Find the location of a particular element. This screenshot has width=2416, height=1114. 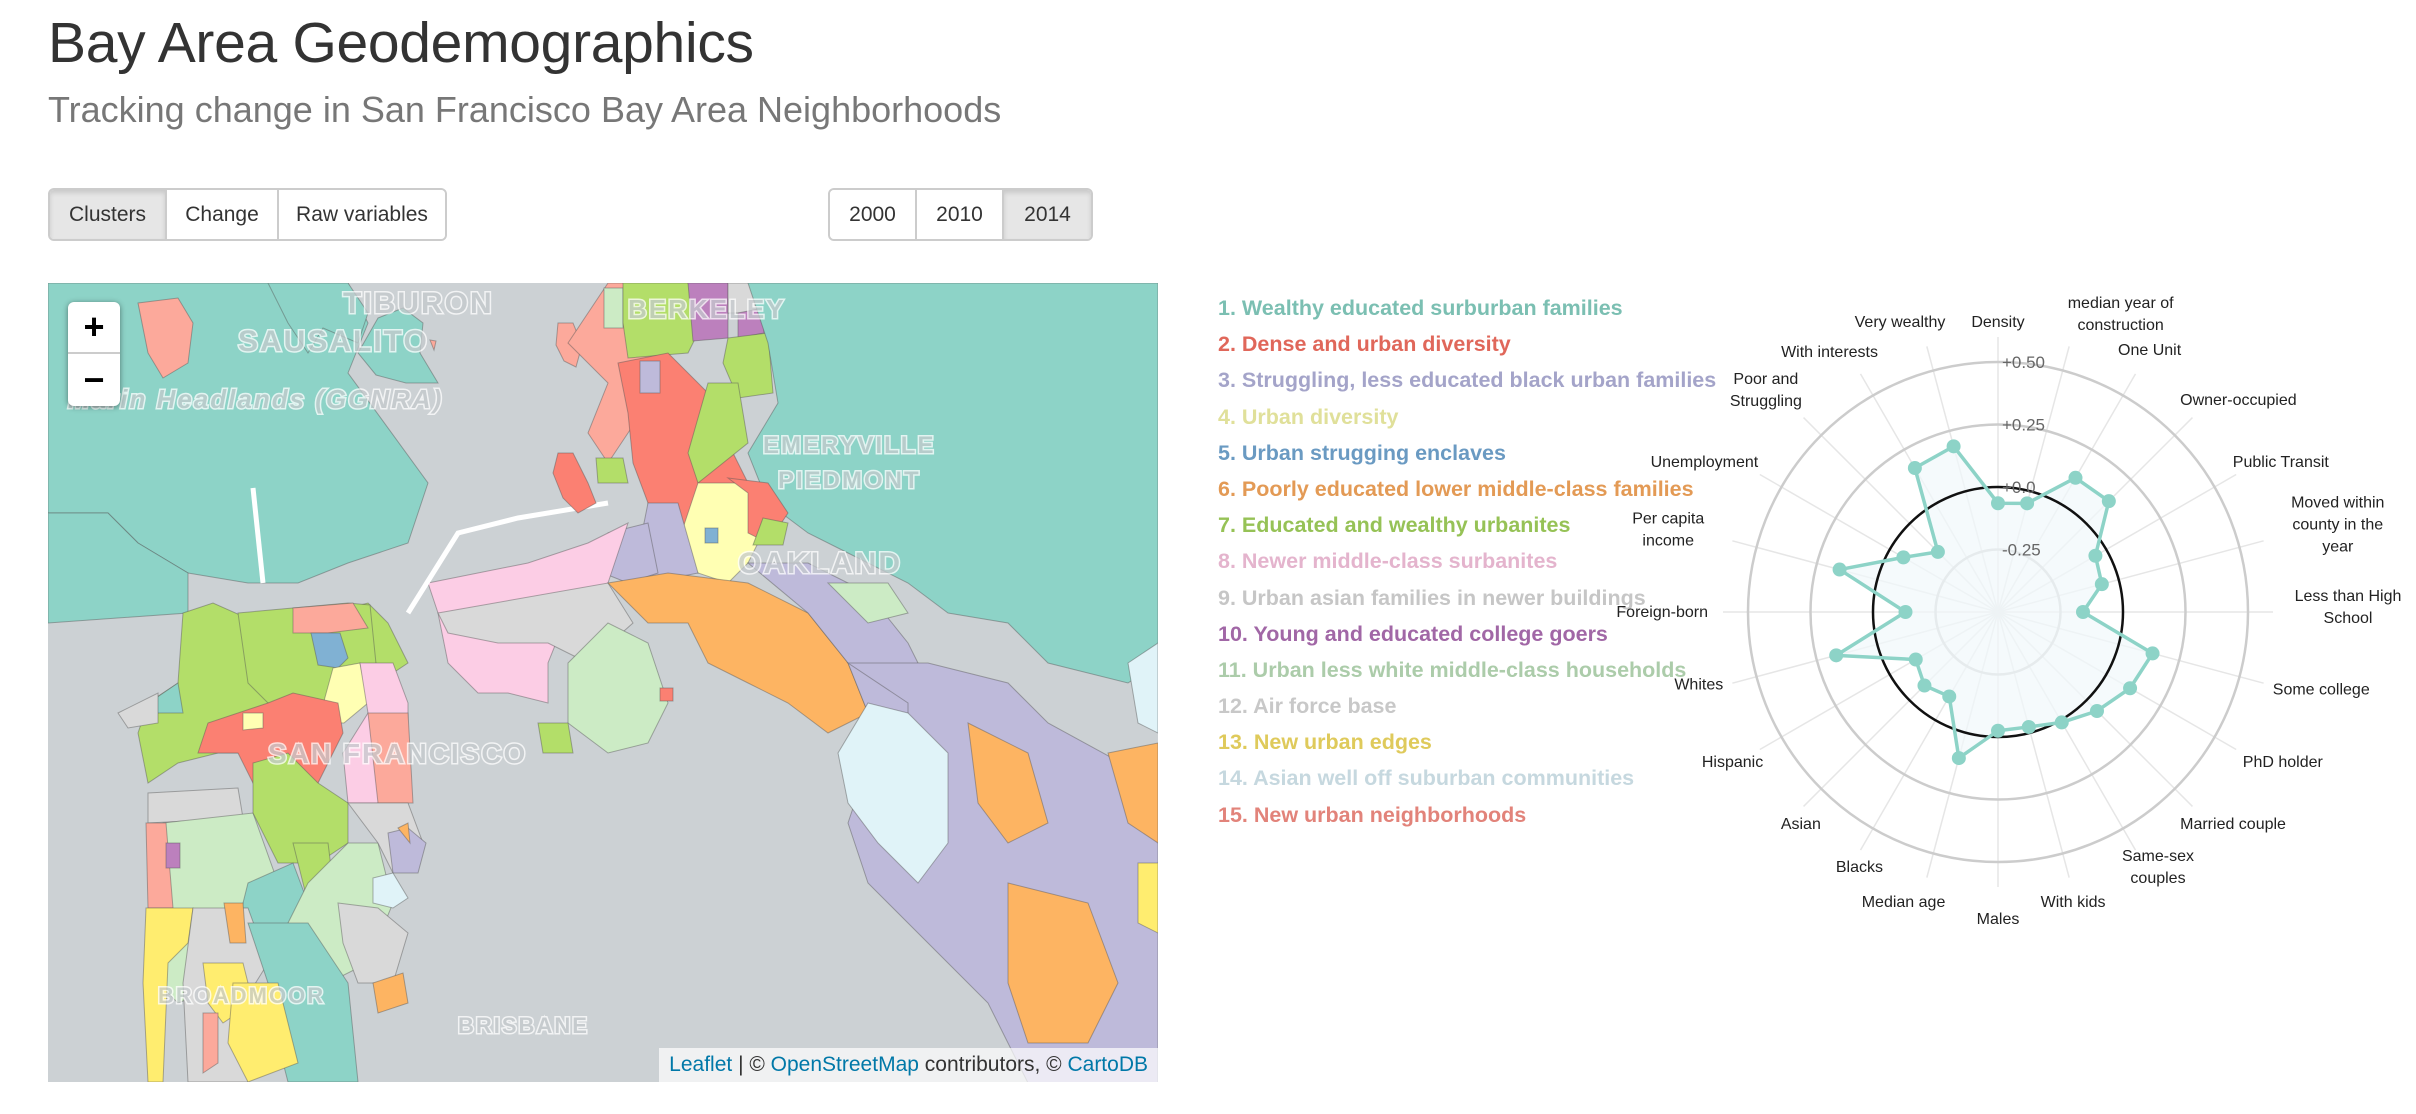

radar-axis-label-line: With kids is located at coordinates (2073, 902).